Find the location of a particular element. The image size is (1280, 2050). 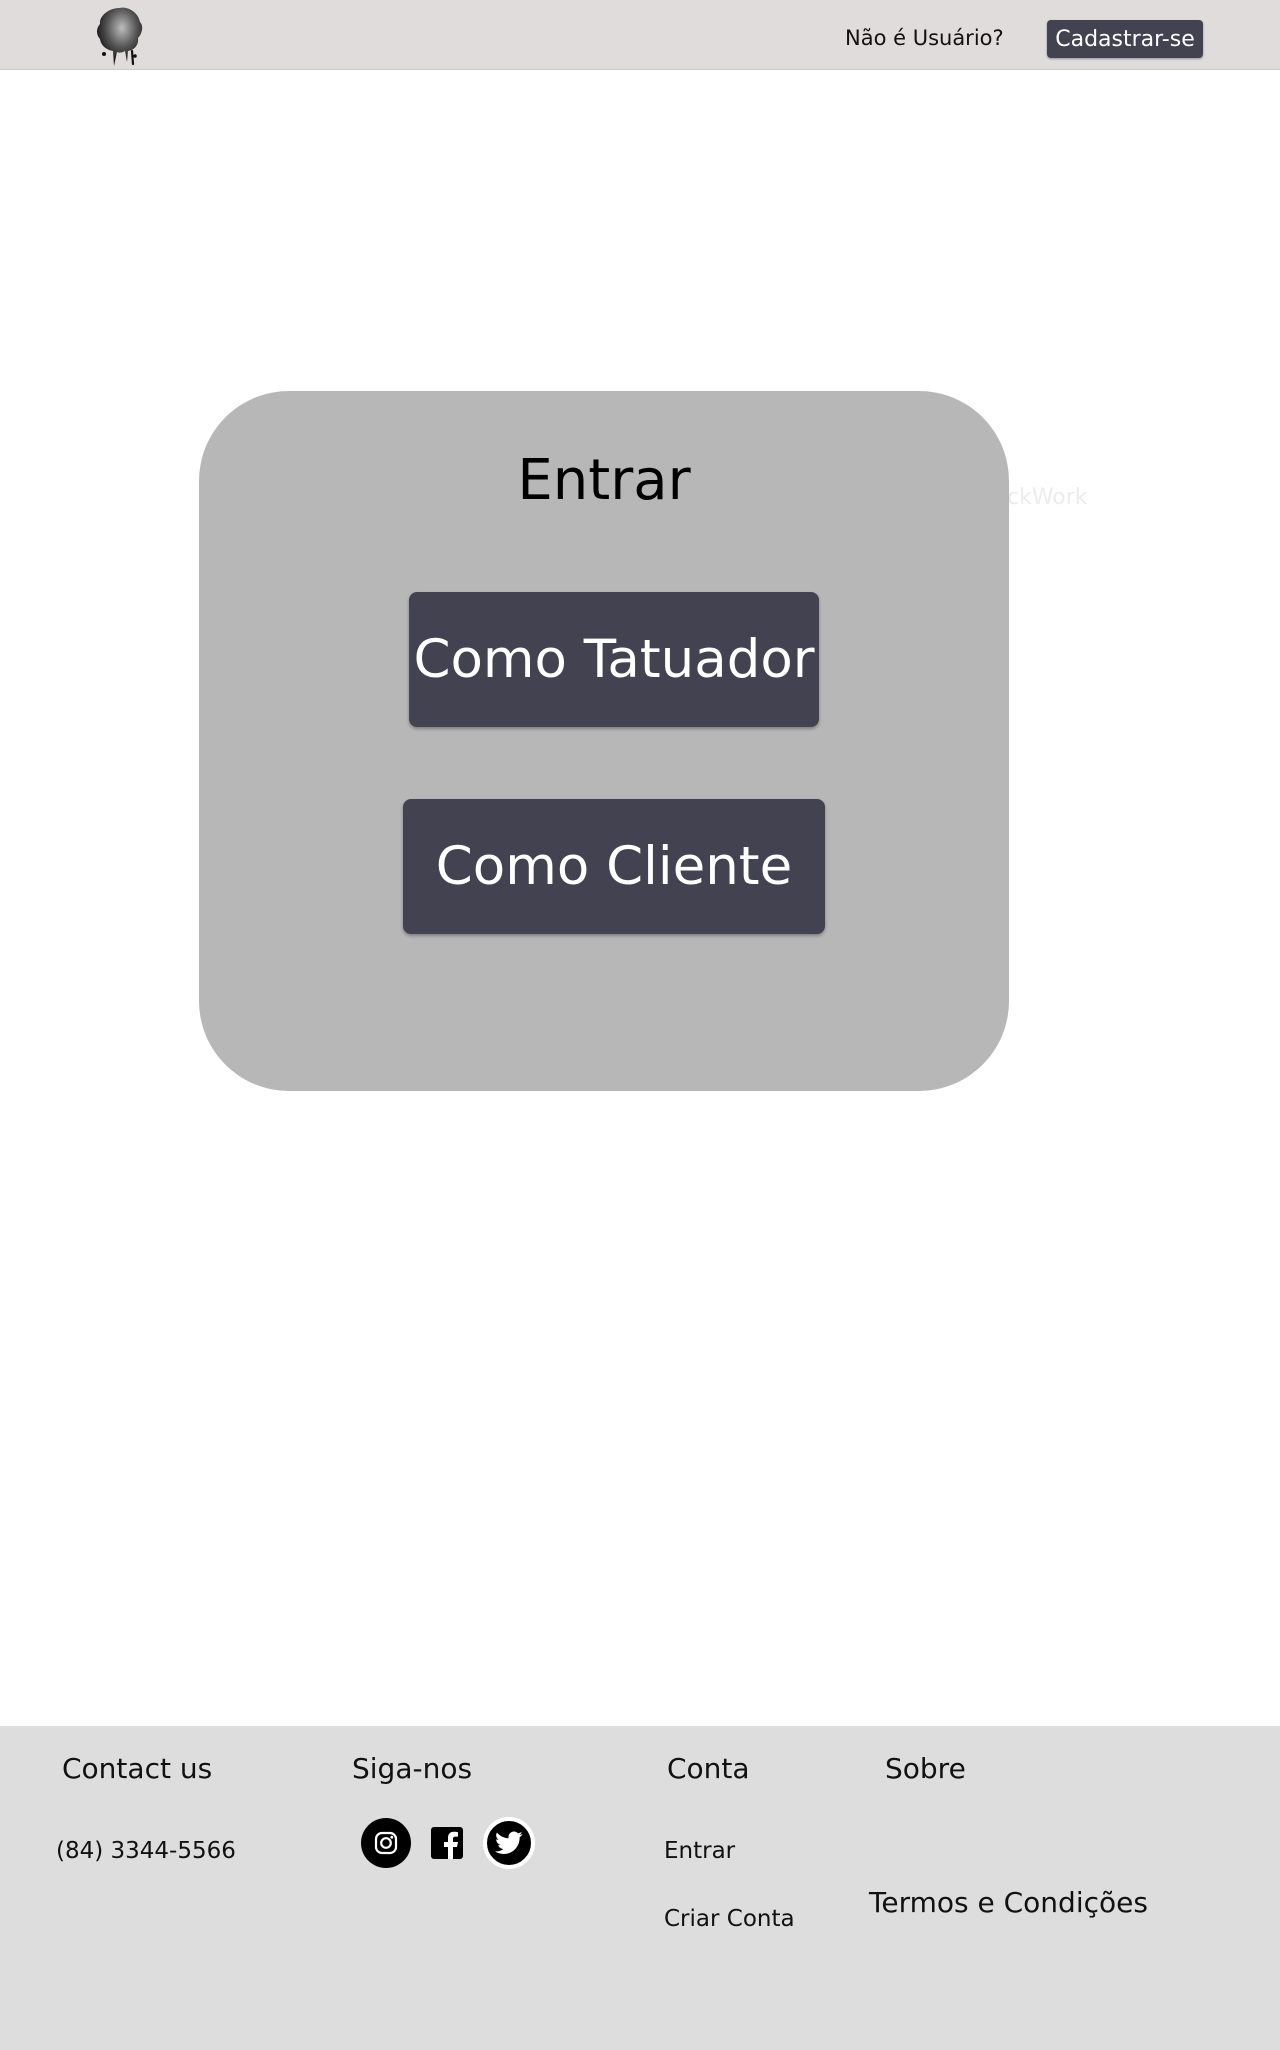

background-faded-text: ckWork is located at coordinates (1047, 497).